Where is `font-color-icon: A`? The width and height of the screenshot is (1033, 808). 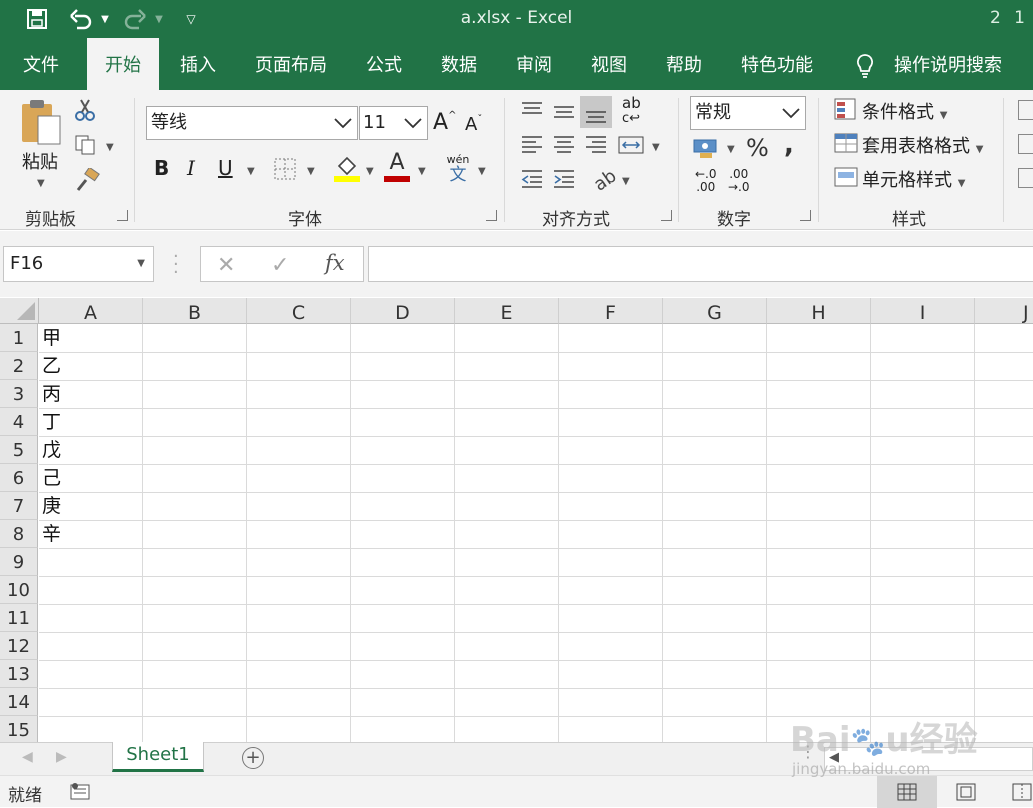
font-color-icon: A is located at coordinates (397, 167).